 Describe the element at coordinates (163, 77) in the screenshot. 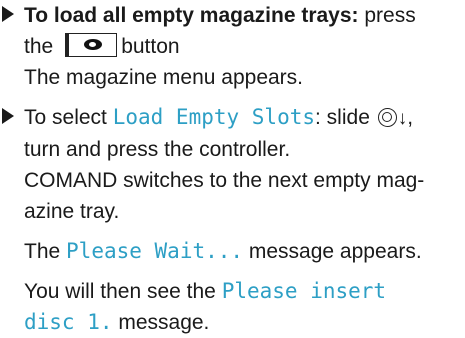

I see `step1-result: The magazine menu appears.` at that location.